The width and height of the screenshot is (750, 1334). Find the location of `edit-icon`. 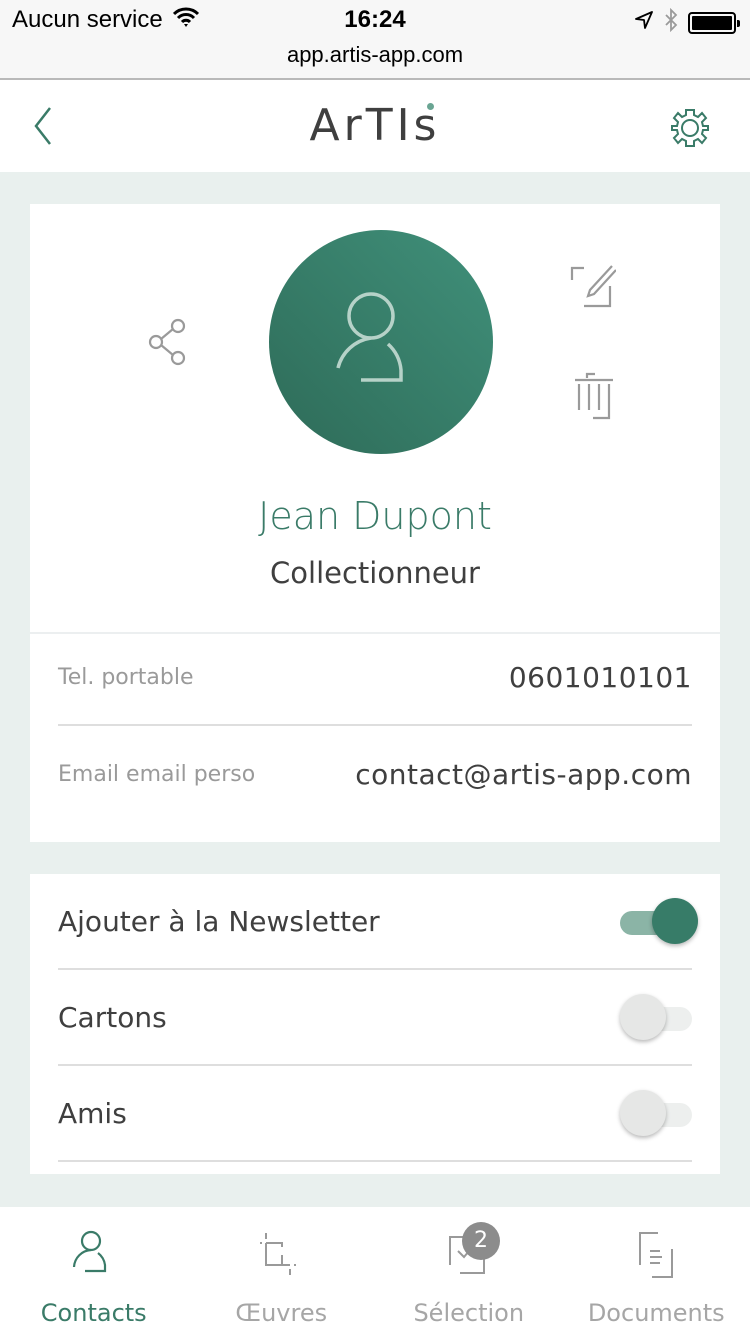

edit-icon is located at coordinates (593, 286).